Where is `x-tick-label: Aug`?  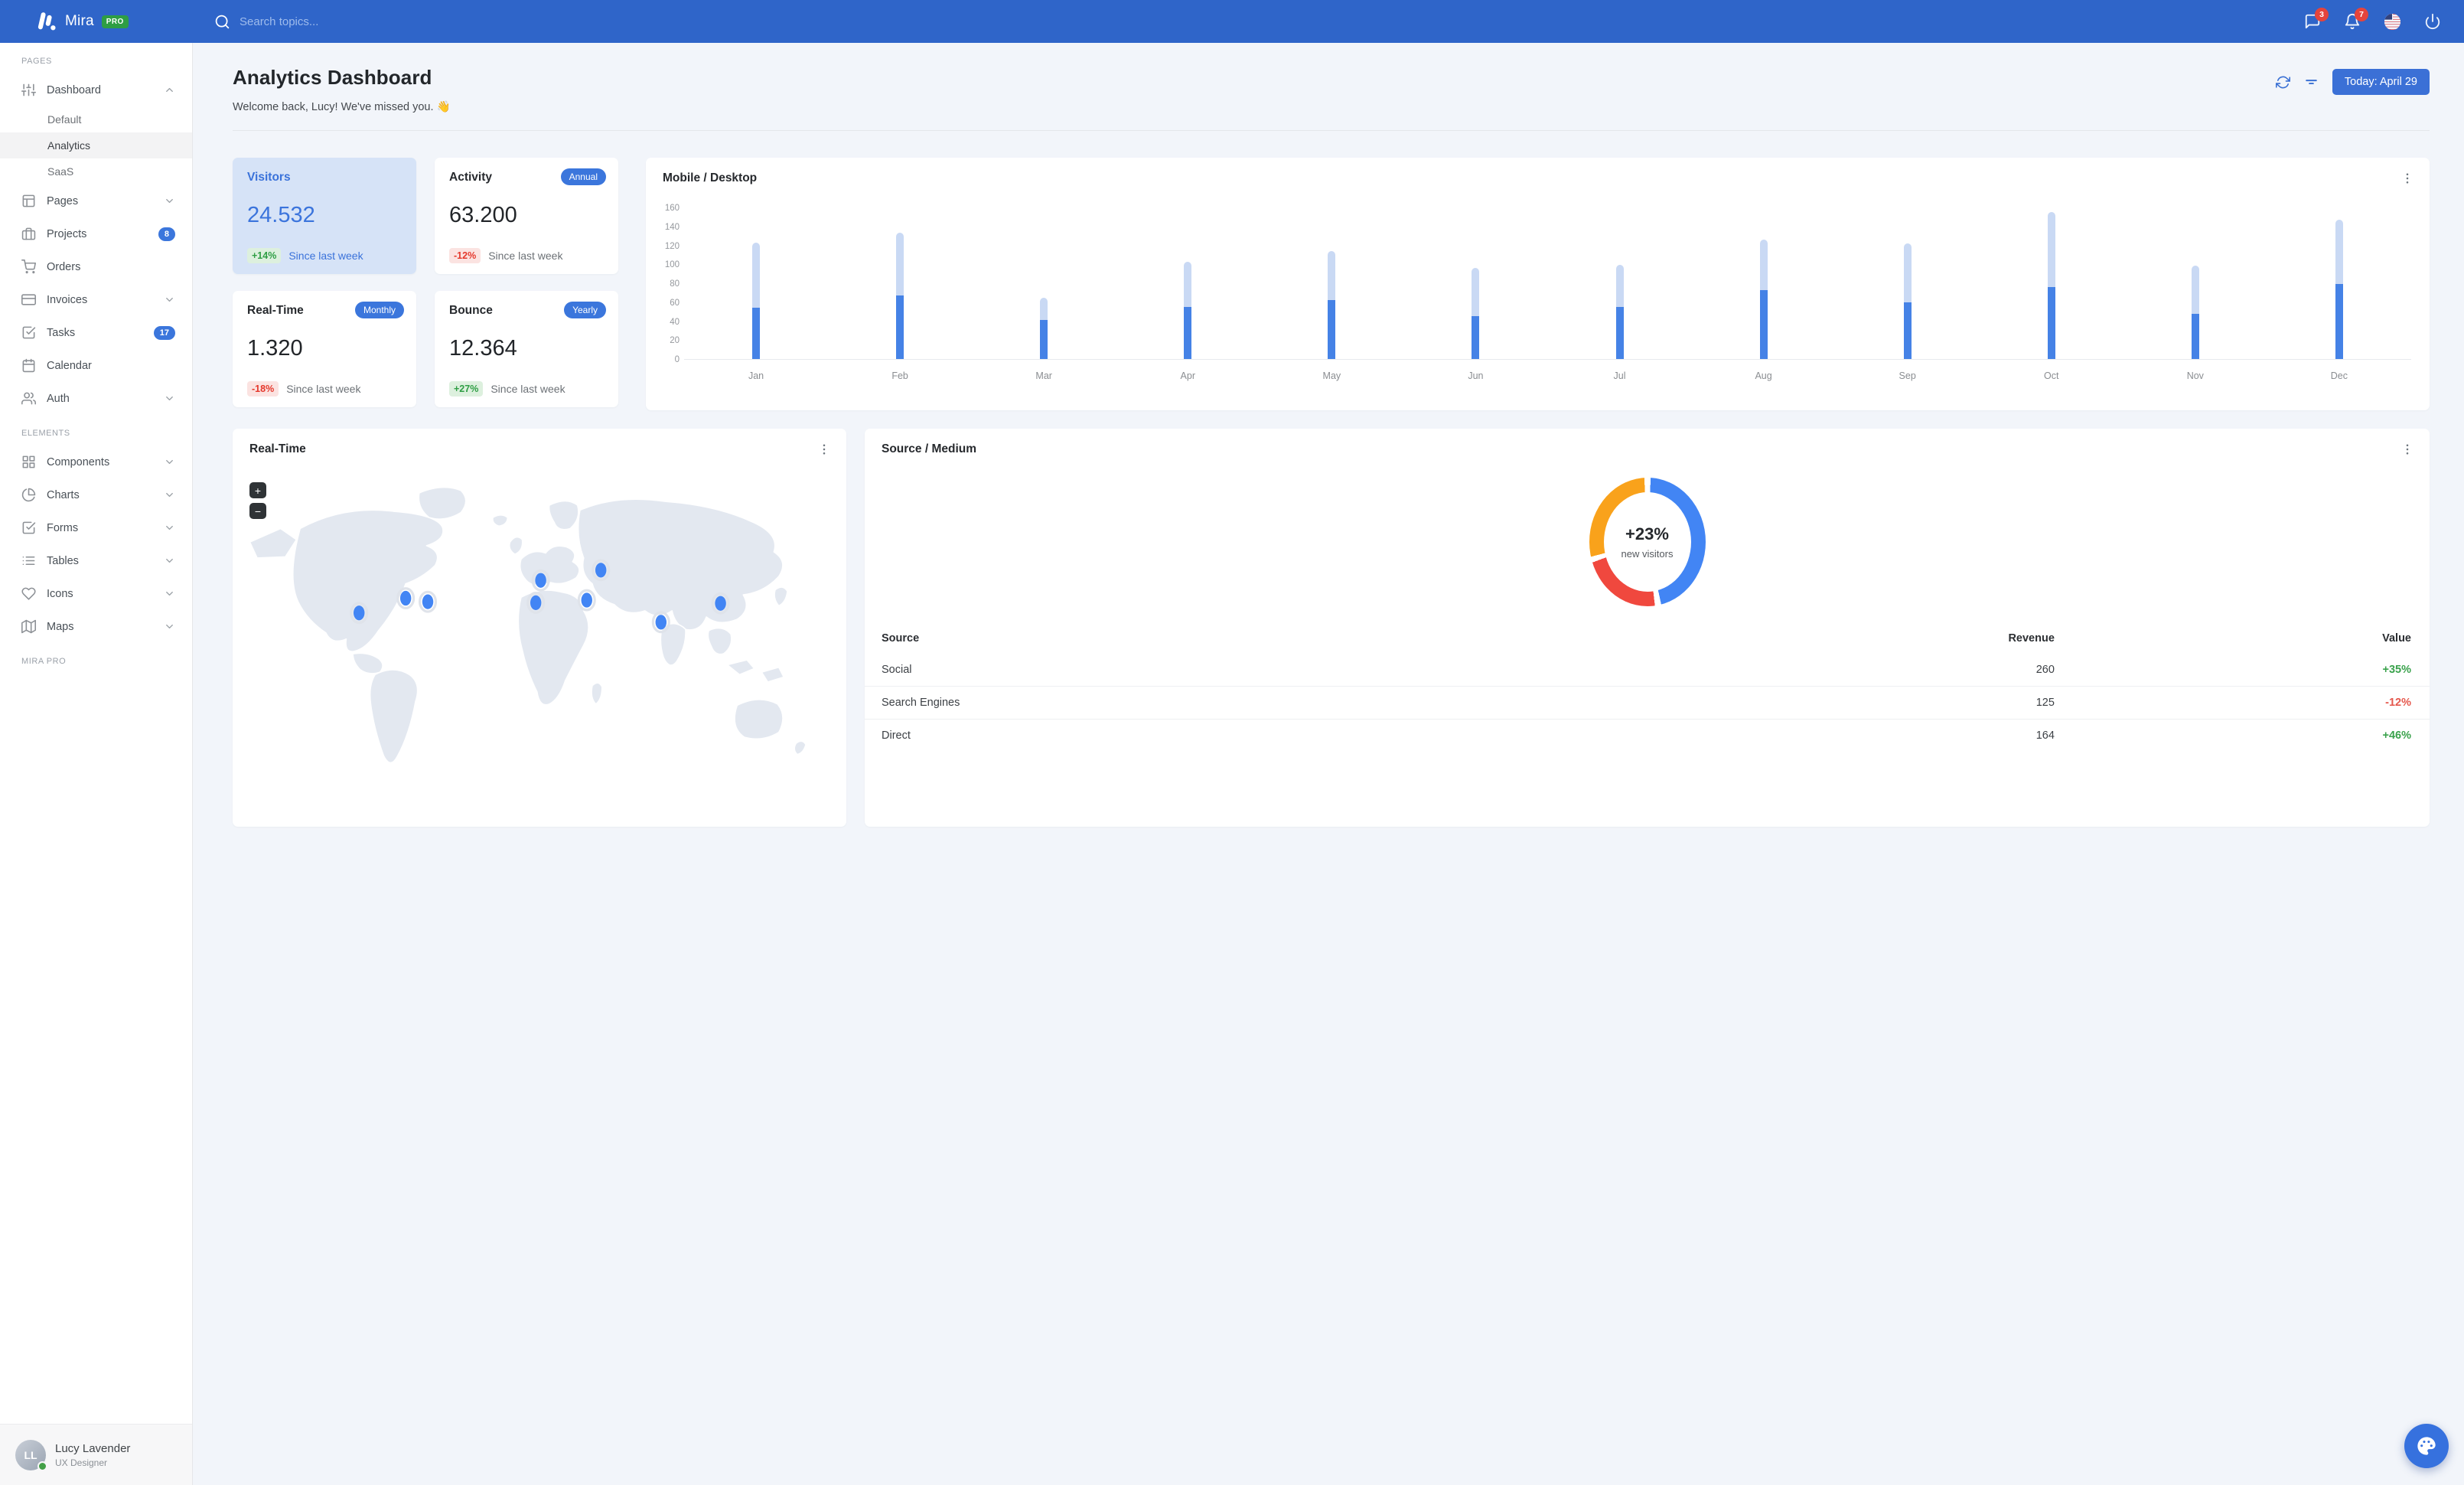
x-tick-label: Aug is located at coordinates (1764, 375).